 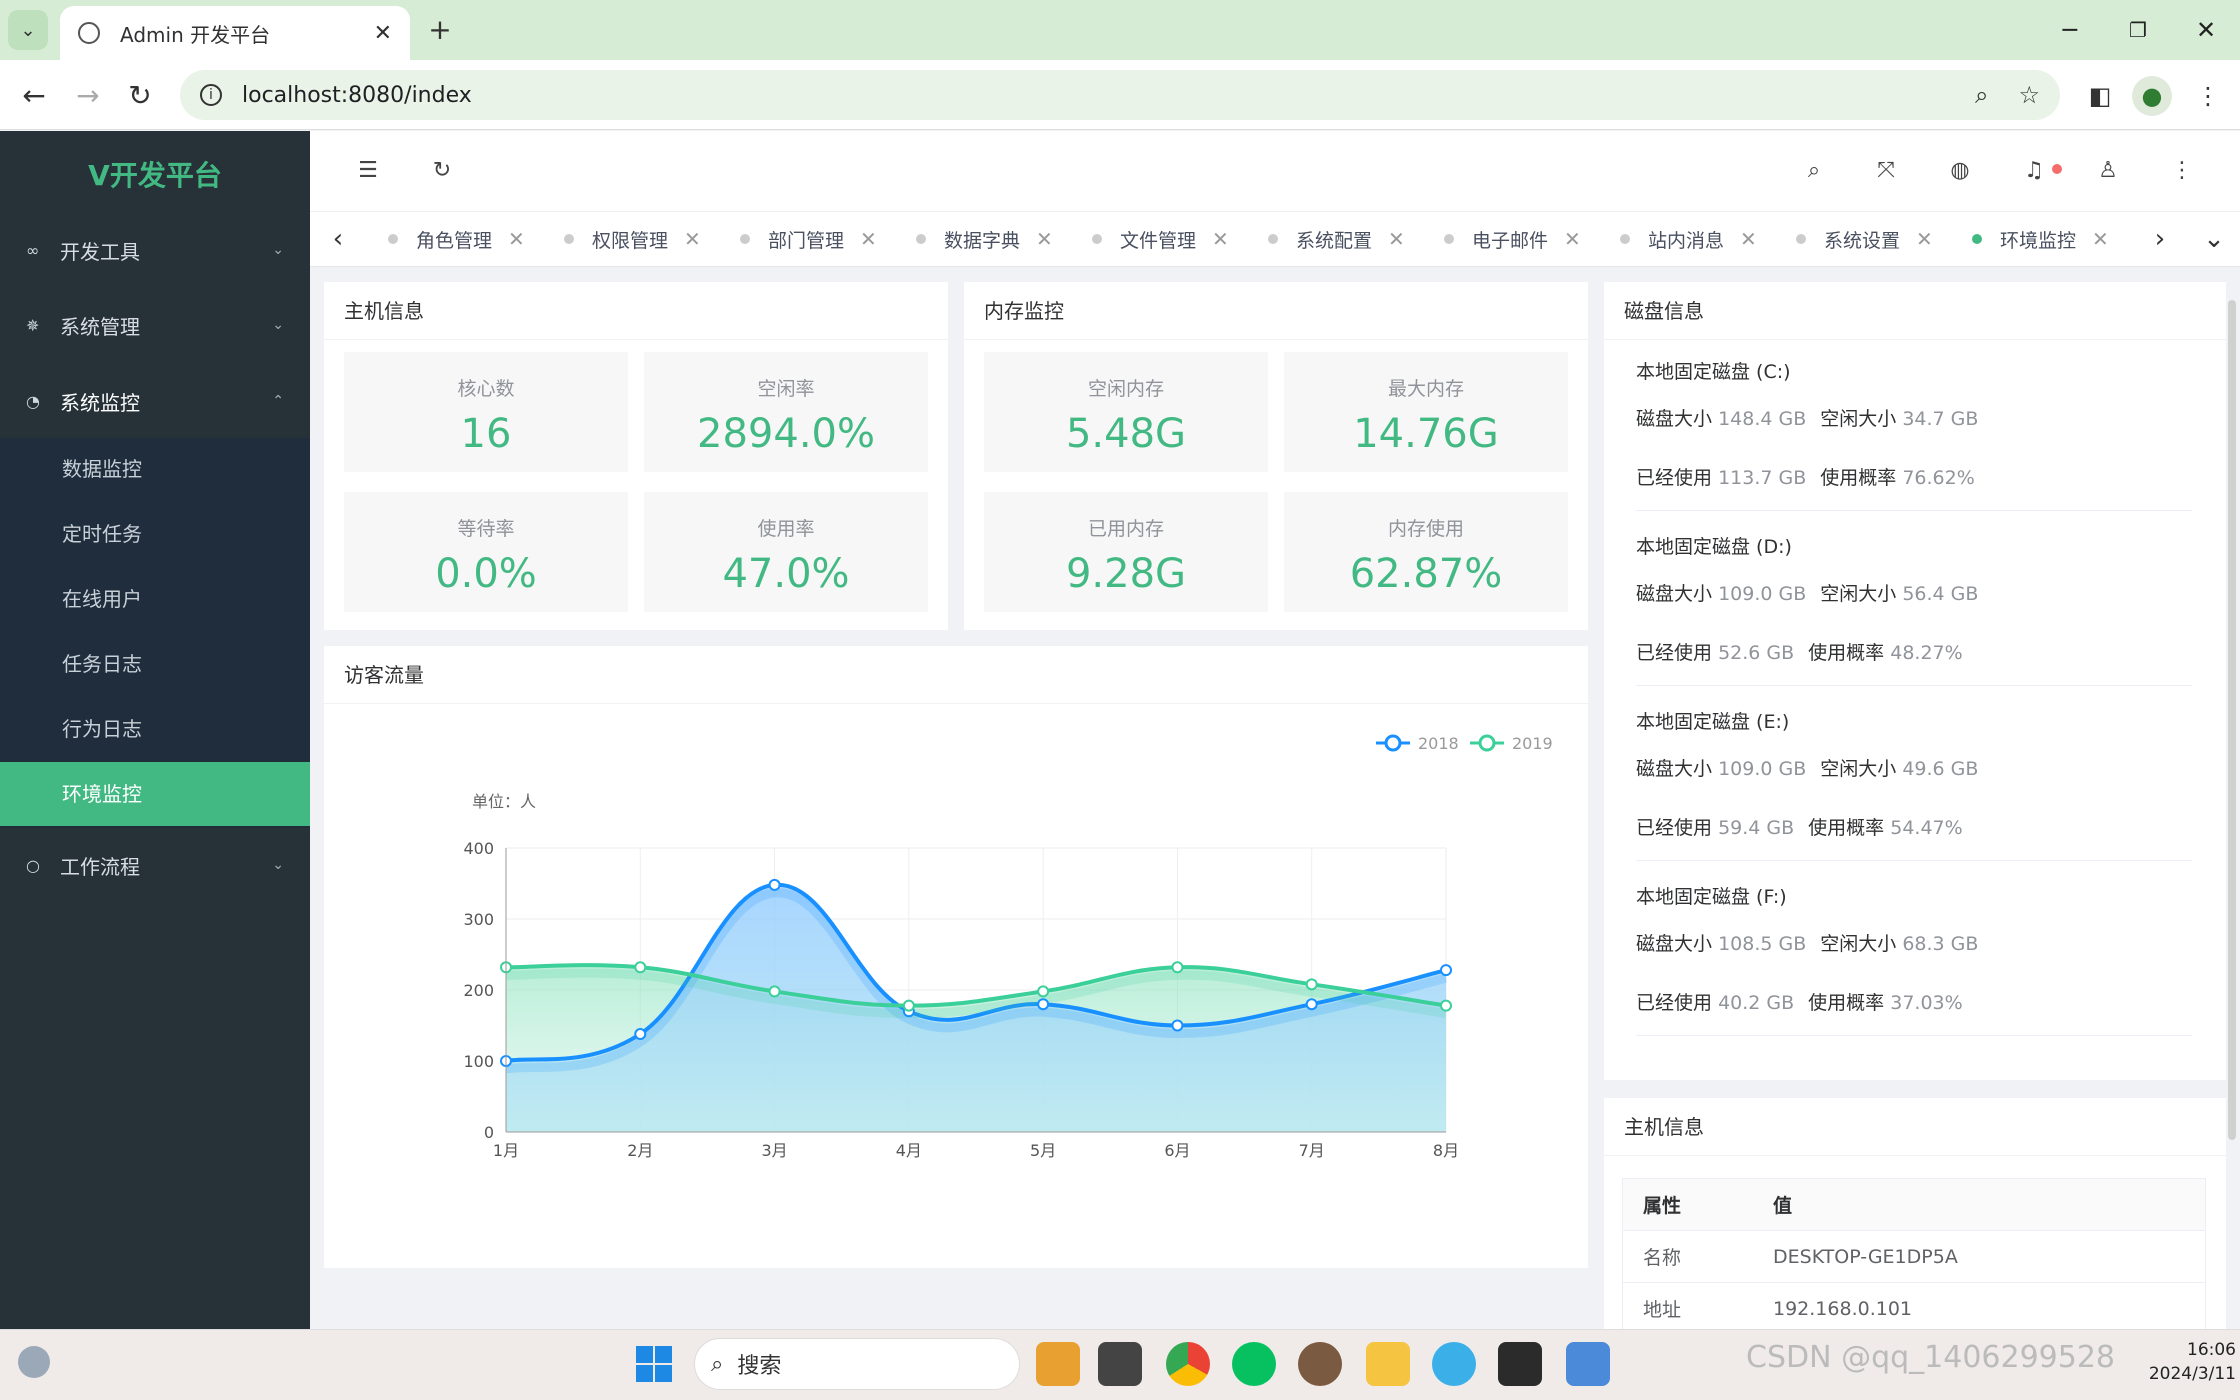 I want to click on wechat-icon, so click(x=1254, y=1364).